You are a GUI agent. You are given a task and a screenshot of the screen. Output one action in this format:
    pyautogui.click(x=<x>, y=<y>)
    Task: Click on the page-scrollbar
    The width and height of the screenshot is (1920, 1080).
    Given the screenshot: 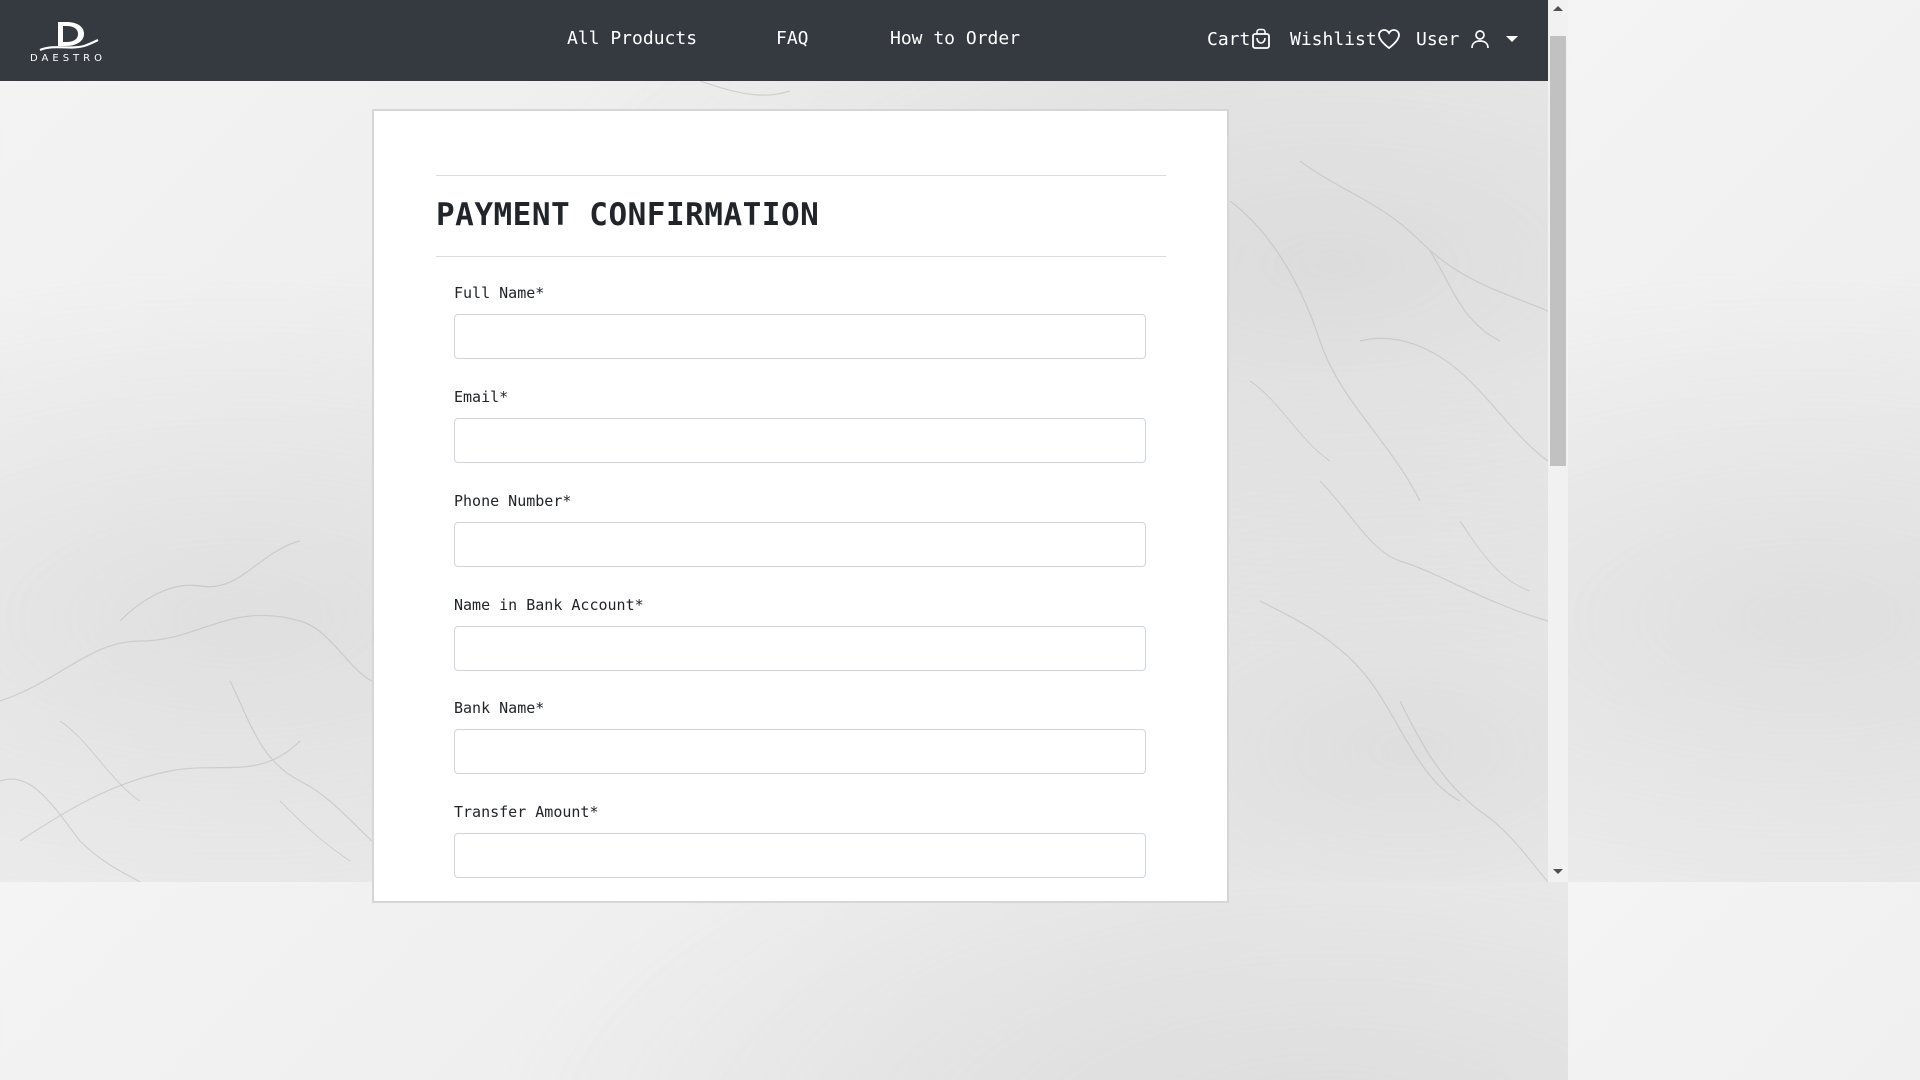 What is the action you would take?
    pyautogui.click(x=1558, y=441)
    